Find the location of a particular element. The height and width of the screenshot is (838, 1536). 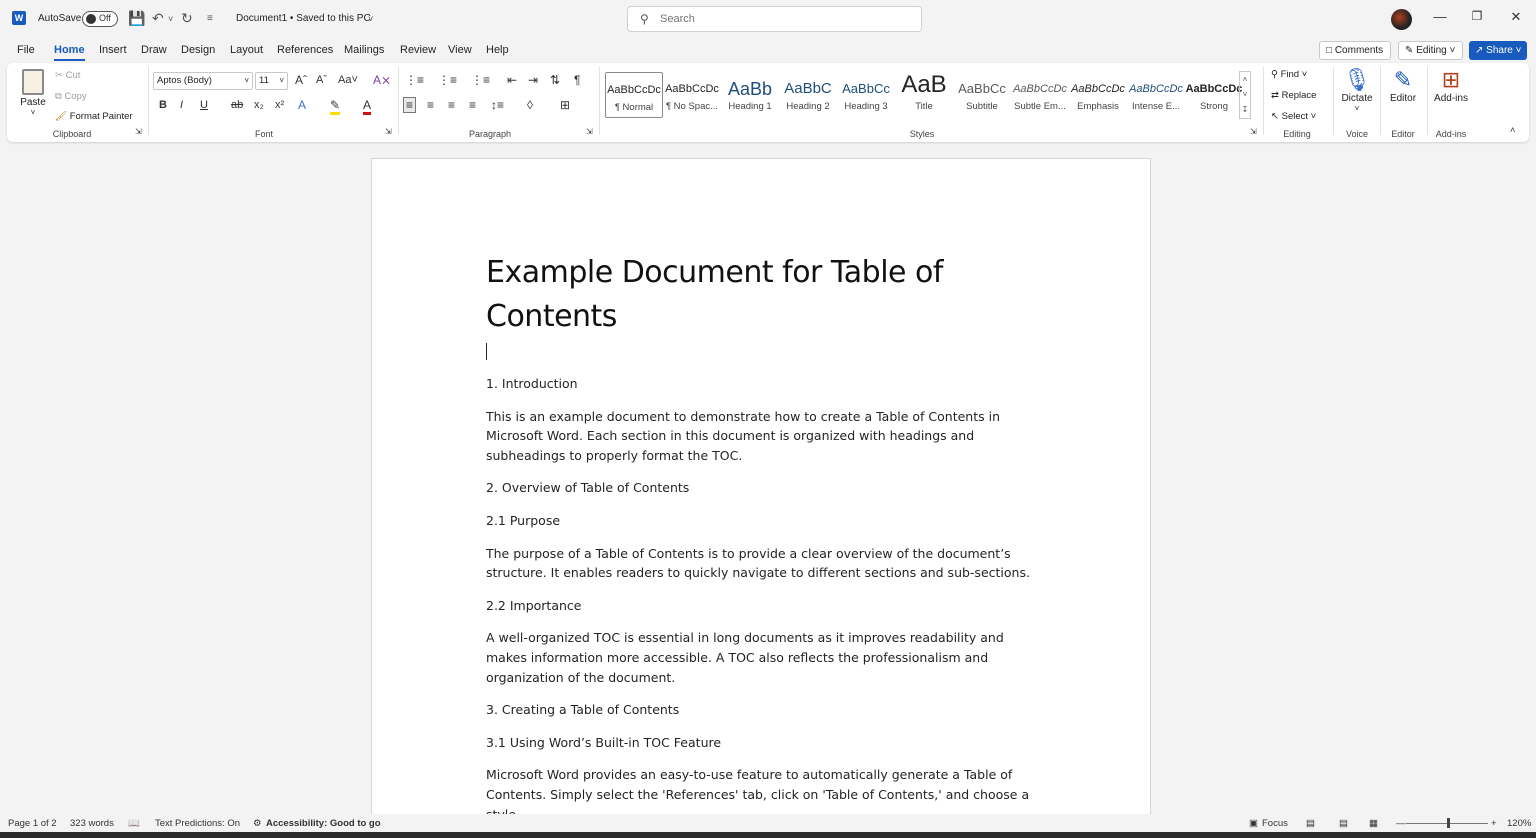

restore-icon: ❐ is located at coordinates (1477, 16).